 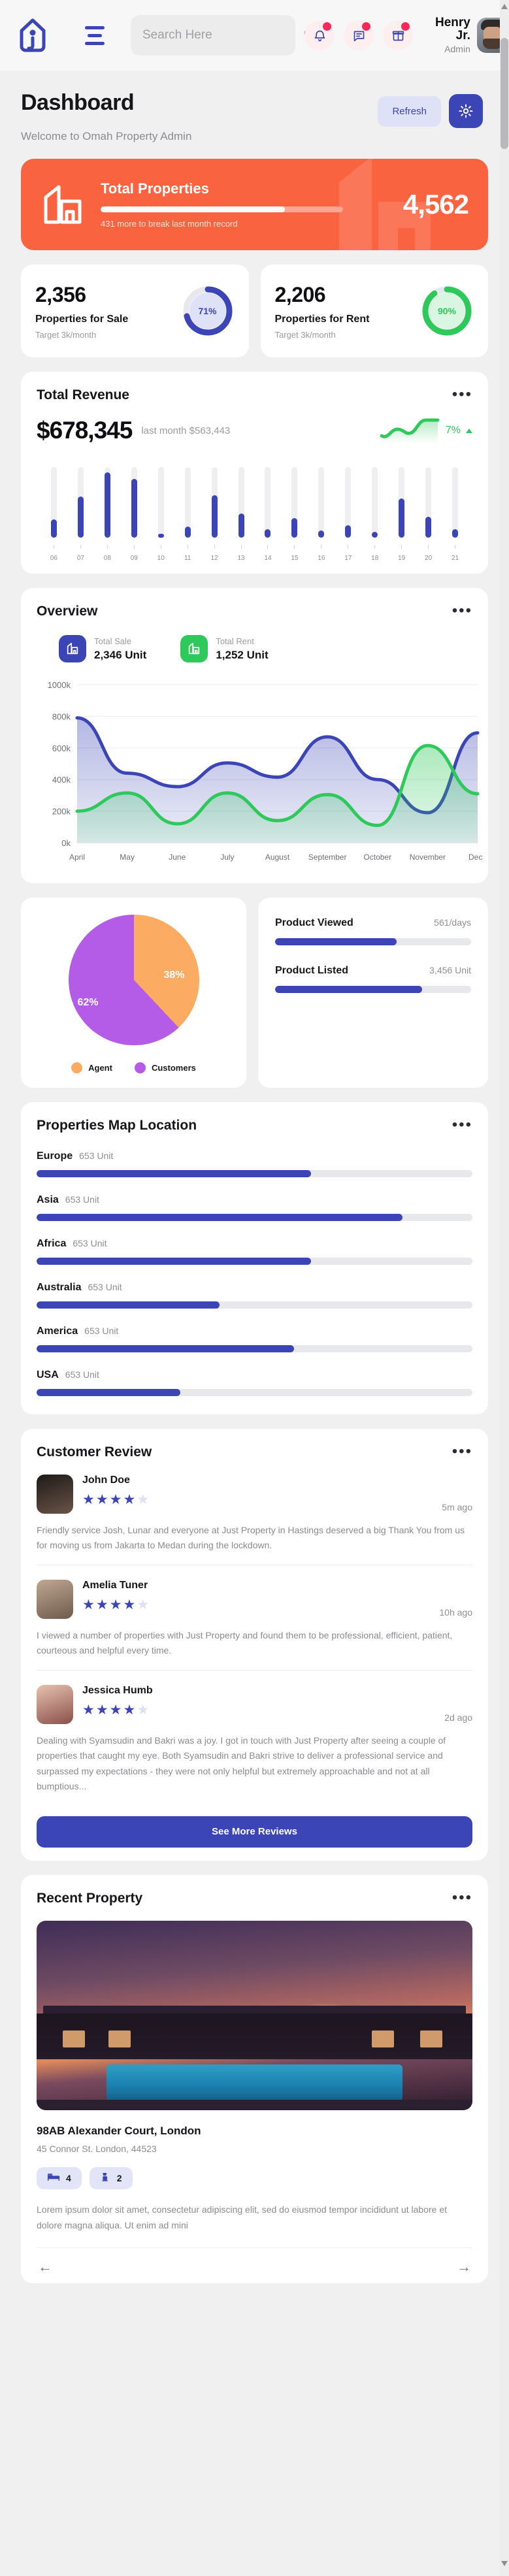 I want to click on bar-axis-label: 20, so click(x=429, y=558).